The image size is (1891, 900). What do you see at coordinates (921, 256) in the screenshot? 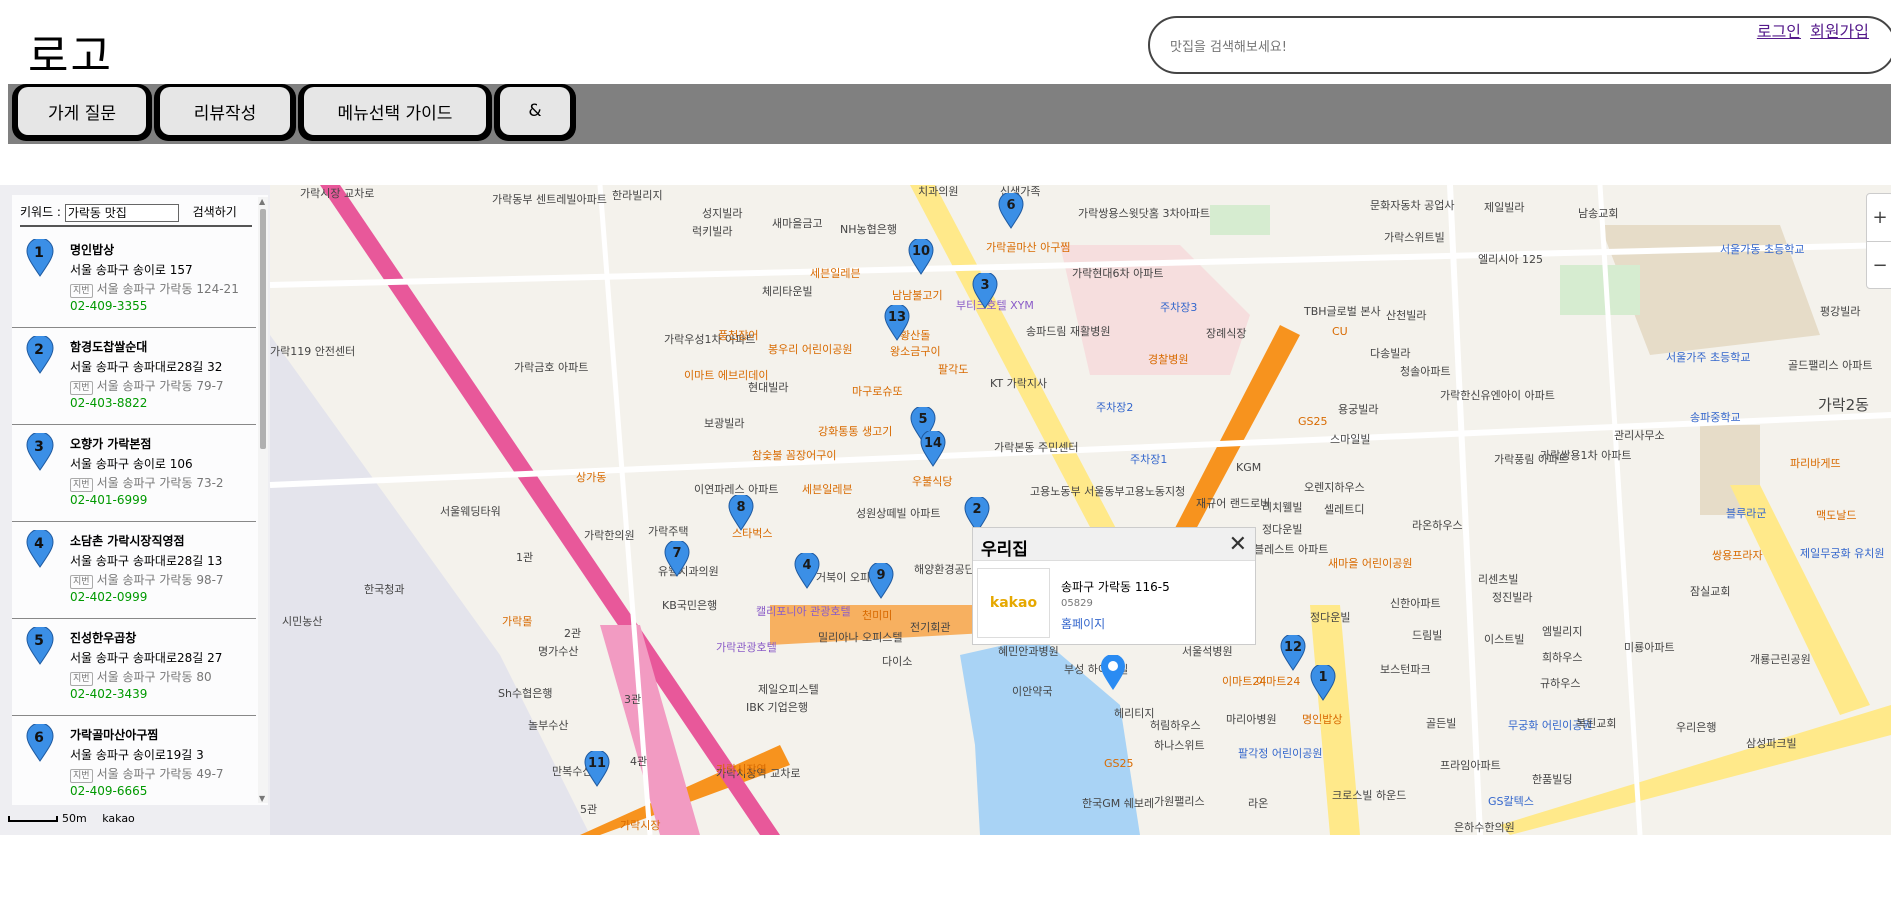
I see `map-marker: 10` at bounding box center [921, 256].